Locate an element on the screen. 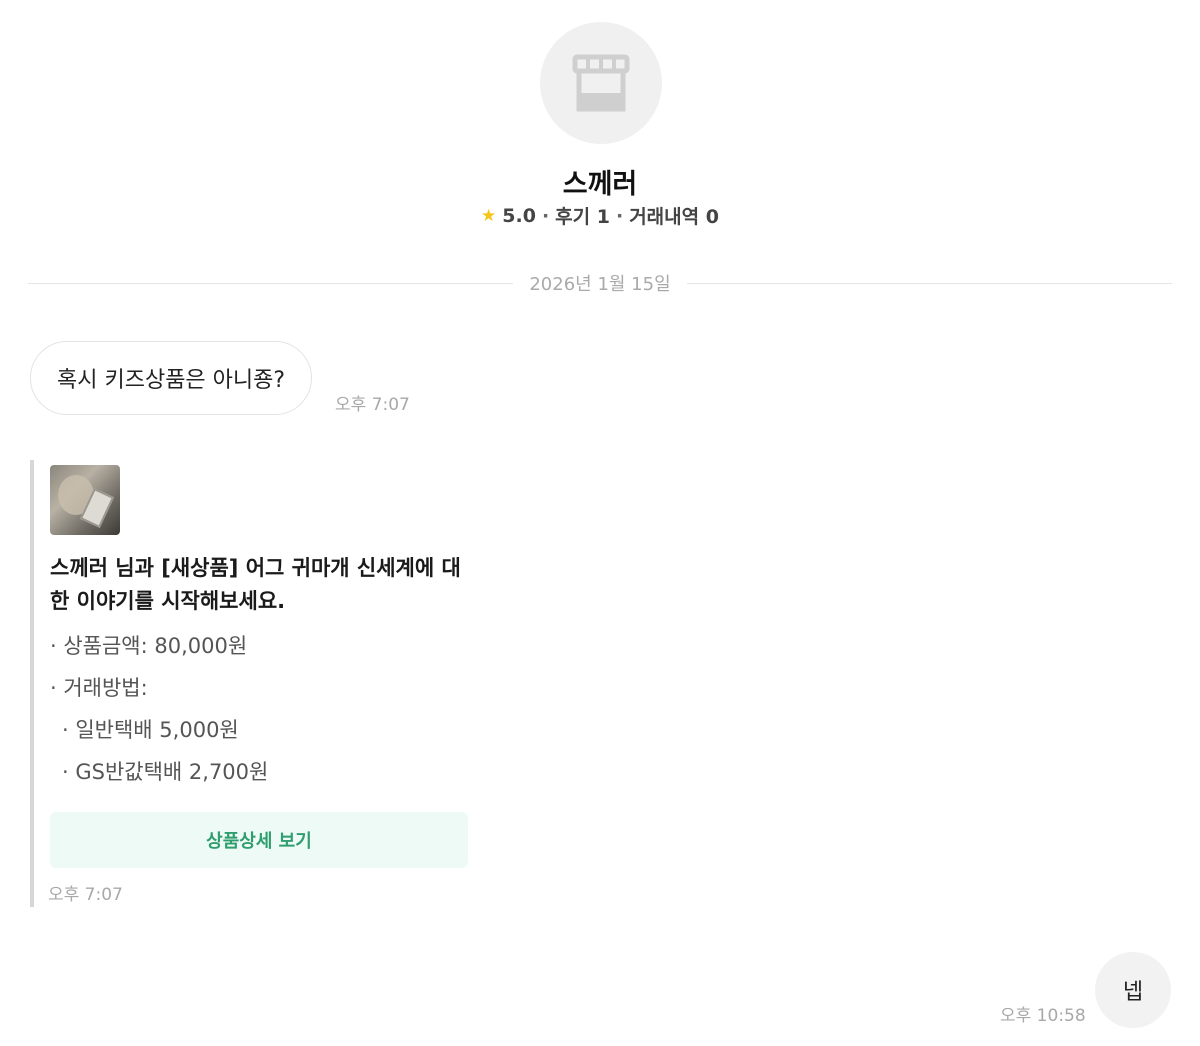 The height and width of the screenshot is (1046, 1200). seller-name: 스께러 is located at coordinates (600, 181).